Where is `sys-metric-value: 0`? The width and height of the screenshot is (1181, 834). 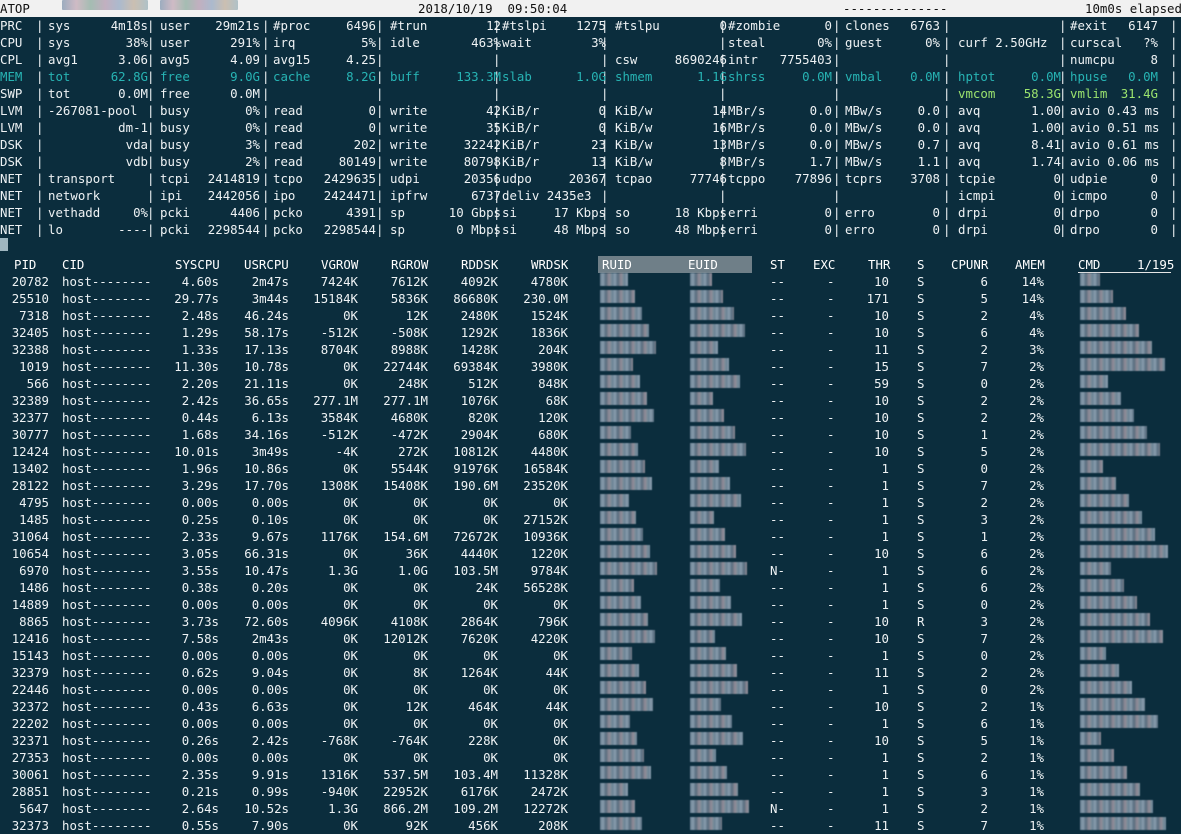 sys-metric-value: 0 is located at coordinates (1057, 178).